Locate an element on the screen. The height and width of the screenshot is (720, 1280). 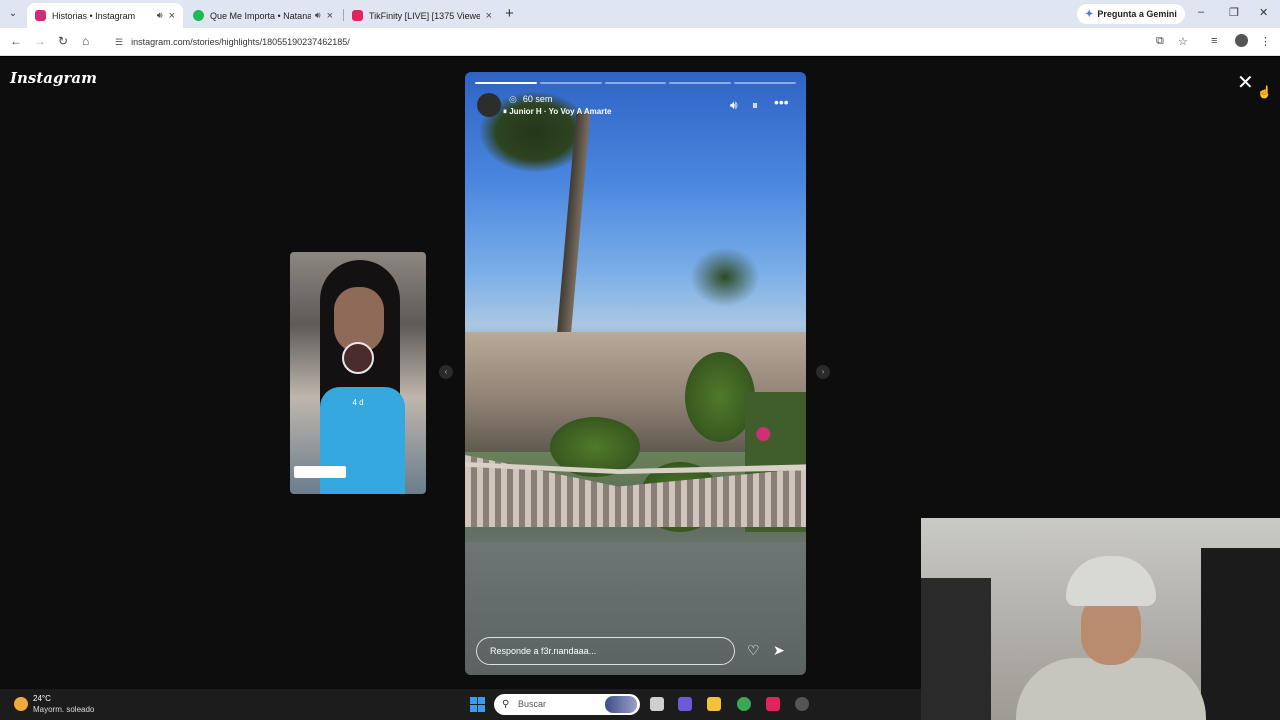
story-music-label: ⏸︎ Junior H · Yo Voy A Amarte is located at coordinates (557, 112).